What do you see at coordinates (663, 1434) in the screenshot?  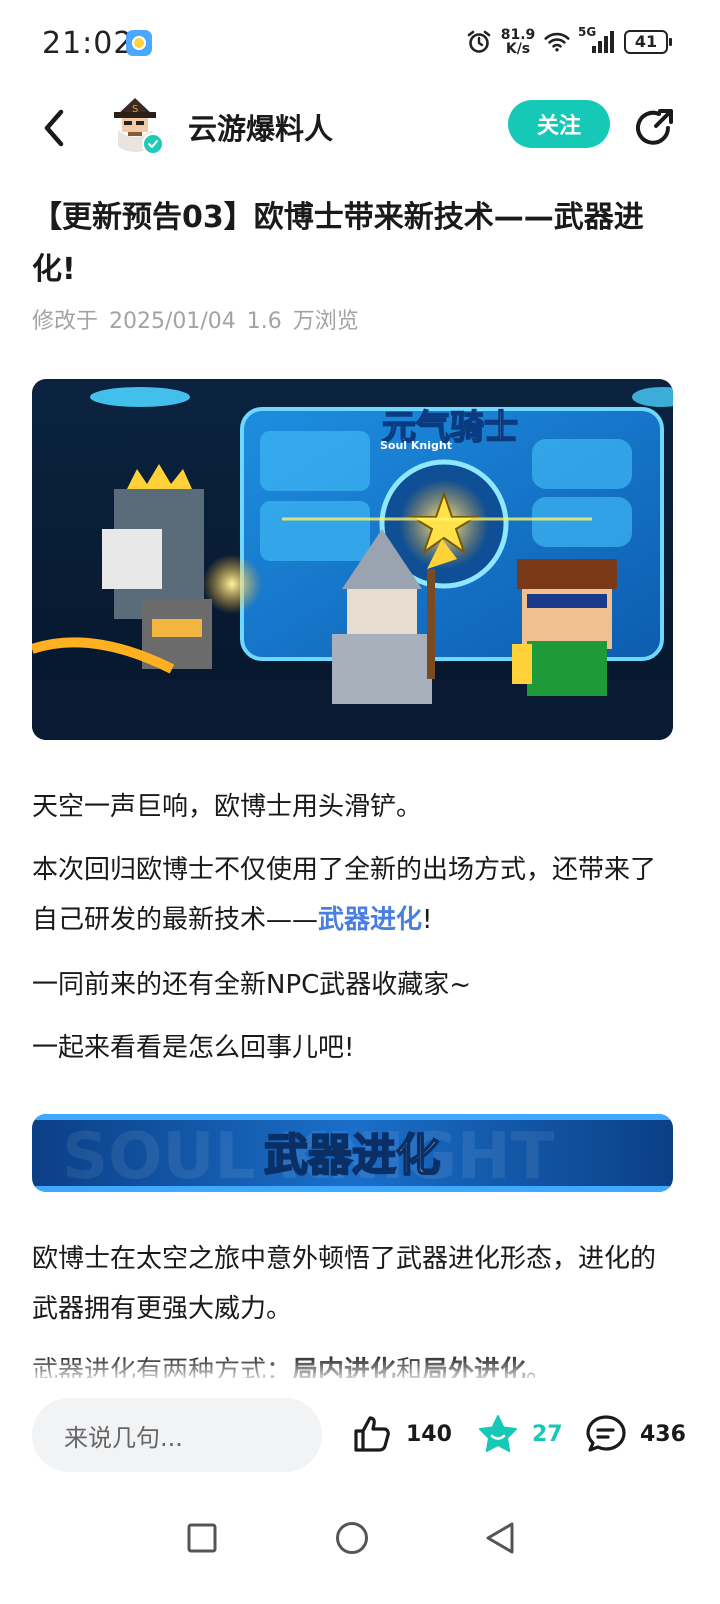 I see `comment-count: 436` at bounding box center [663, 1434].